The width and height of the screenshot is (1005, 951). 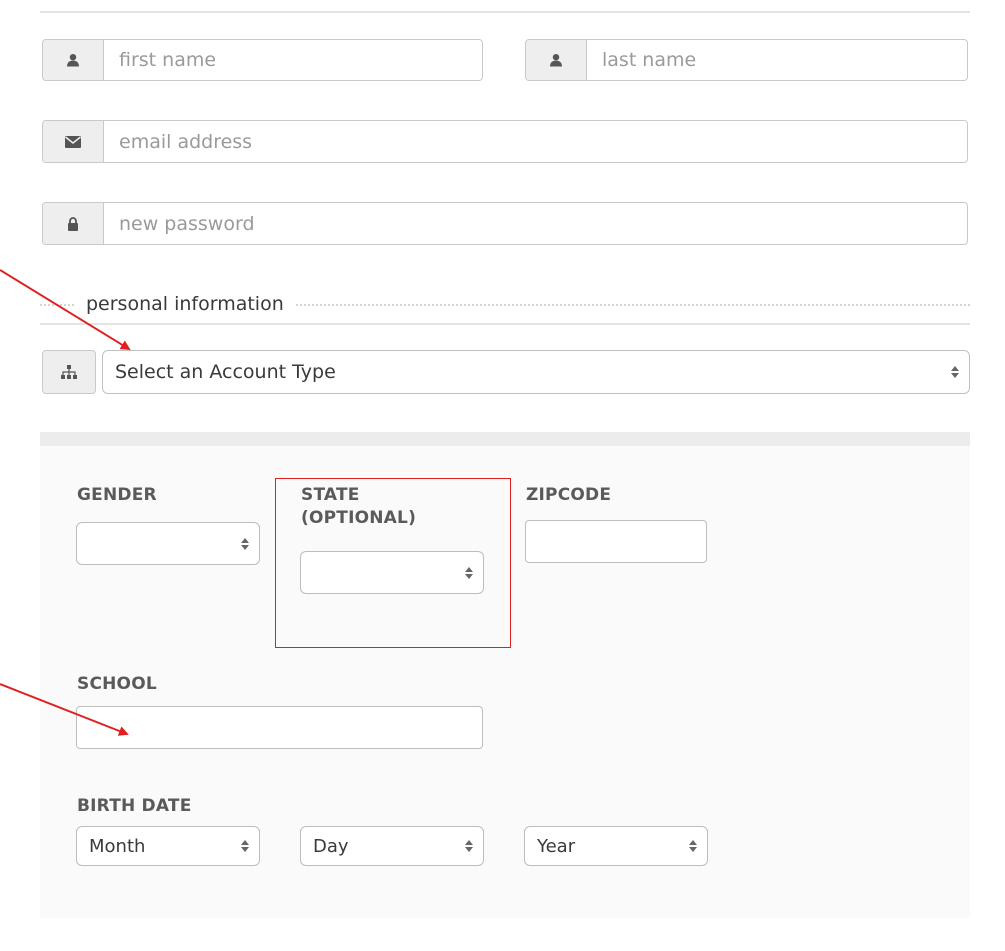 What do you see at coordinates (225, 372) in the screenshot?
I see `account-type-value: Select an Account Type` at bounding box center [225, 372].